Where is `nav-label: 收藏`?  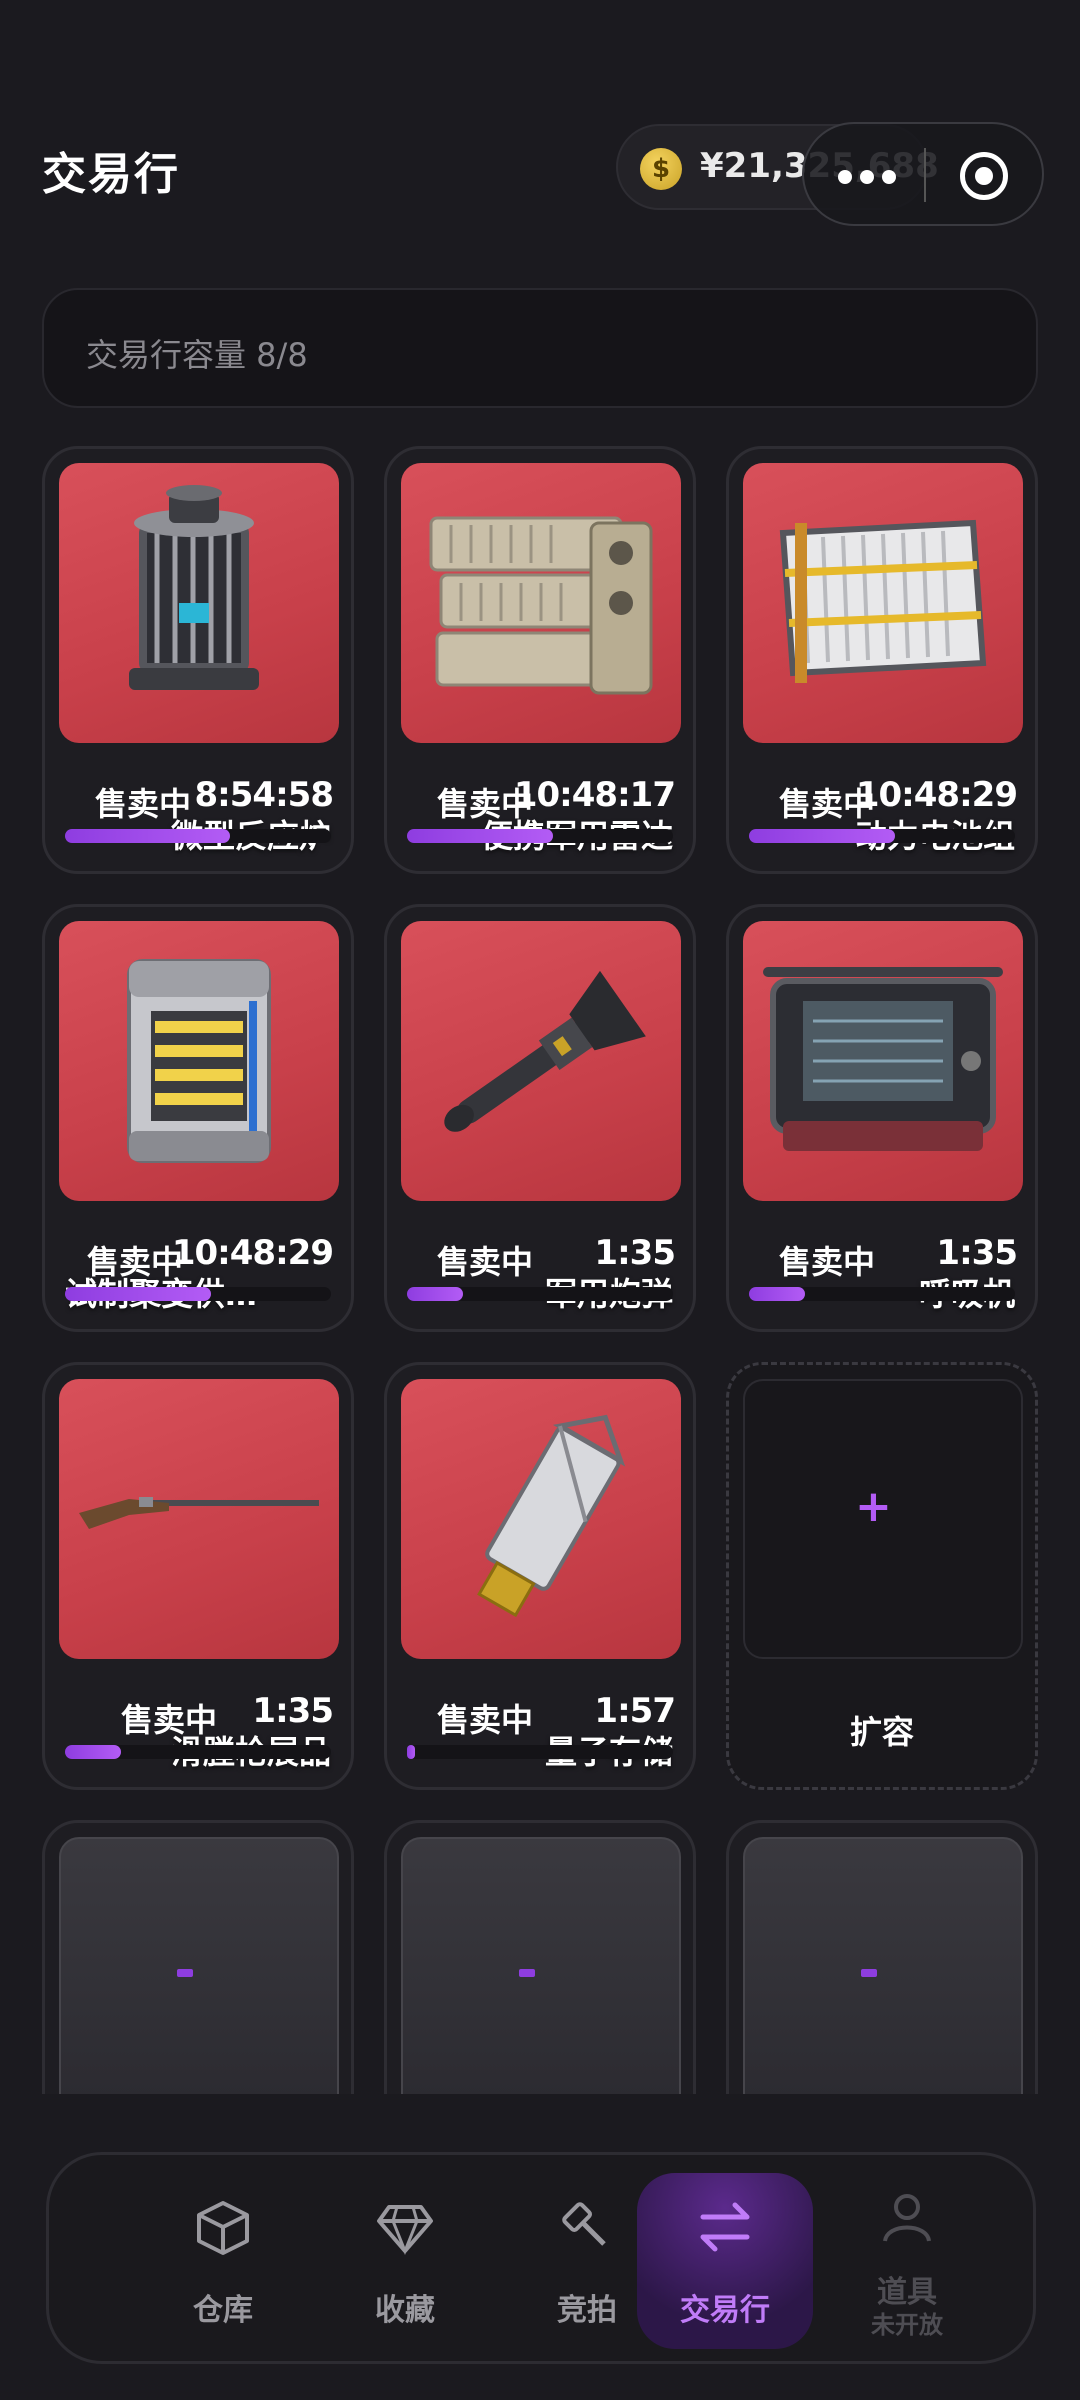 nav-label: 收藏 is located at coordinates (405, 2310).